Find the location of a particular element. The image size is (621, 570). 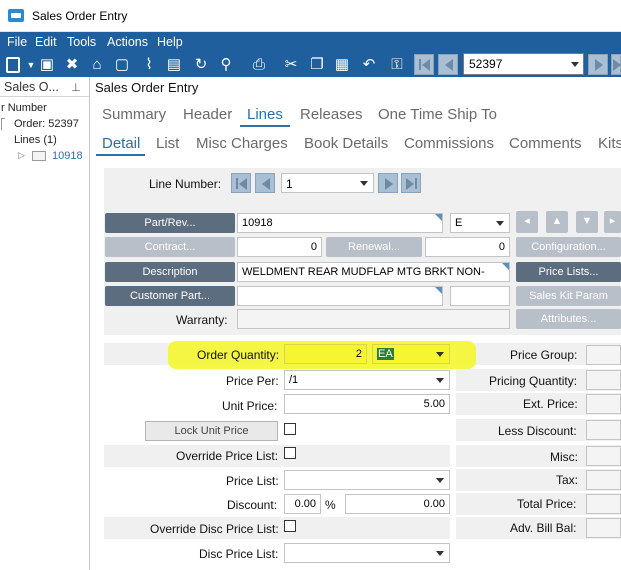

row-down-icon: ▼ is located at coordinates (587, 222).